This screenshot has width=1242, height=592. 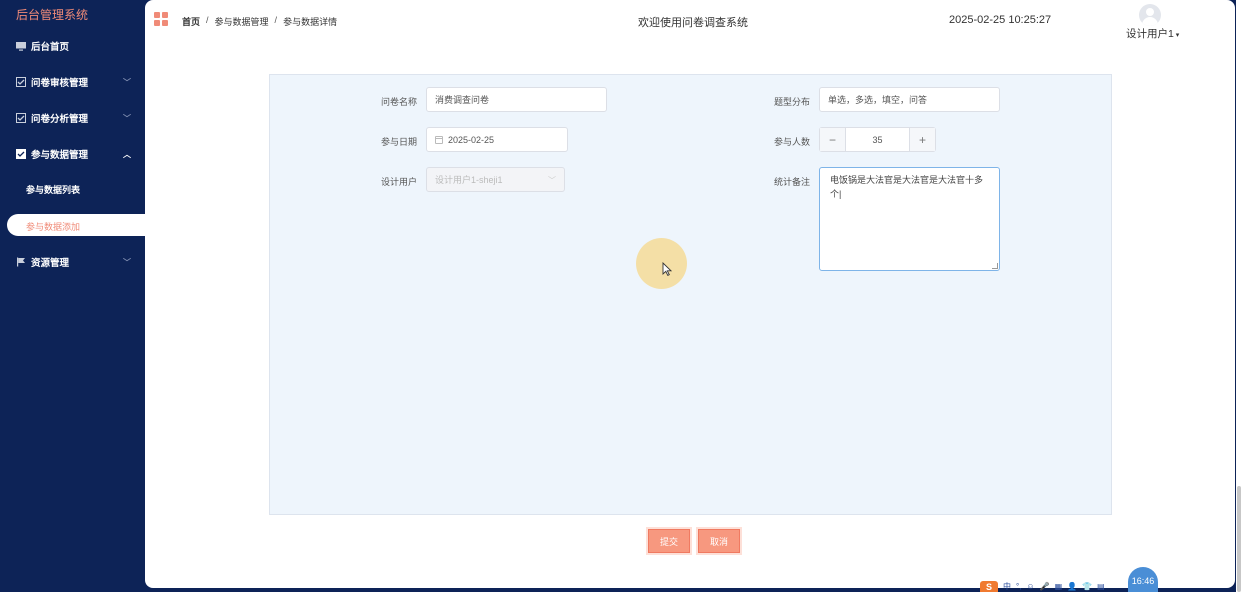 What do you see at coordinates (53, 227) in the screenshot?
I see `sidebar-subitem-label: 参与数据添加` at bounding box center [53, 227].